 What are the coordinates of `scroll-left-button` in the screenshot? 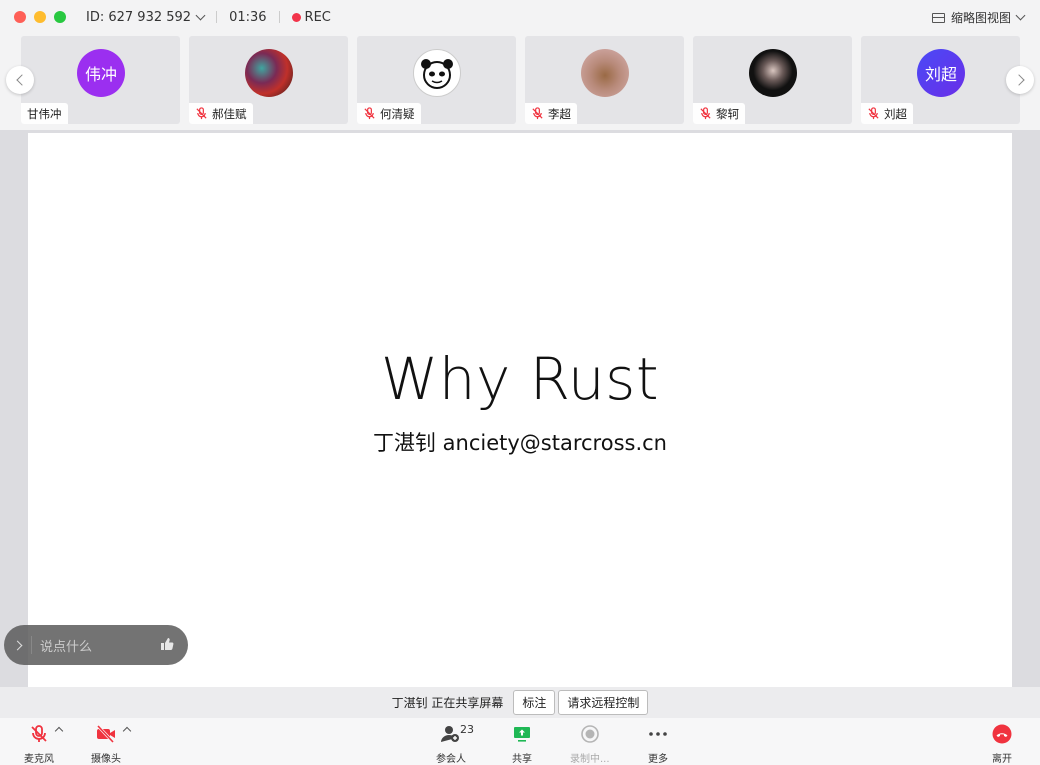 It's located at (20, 80).